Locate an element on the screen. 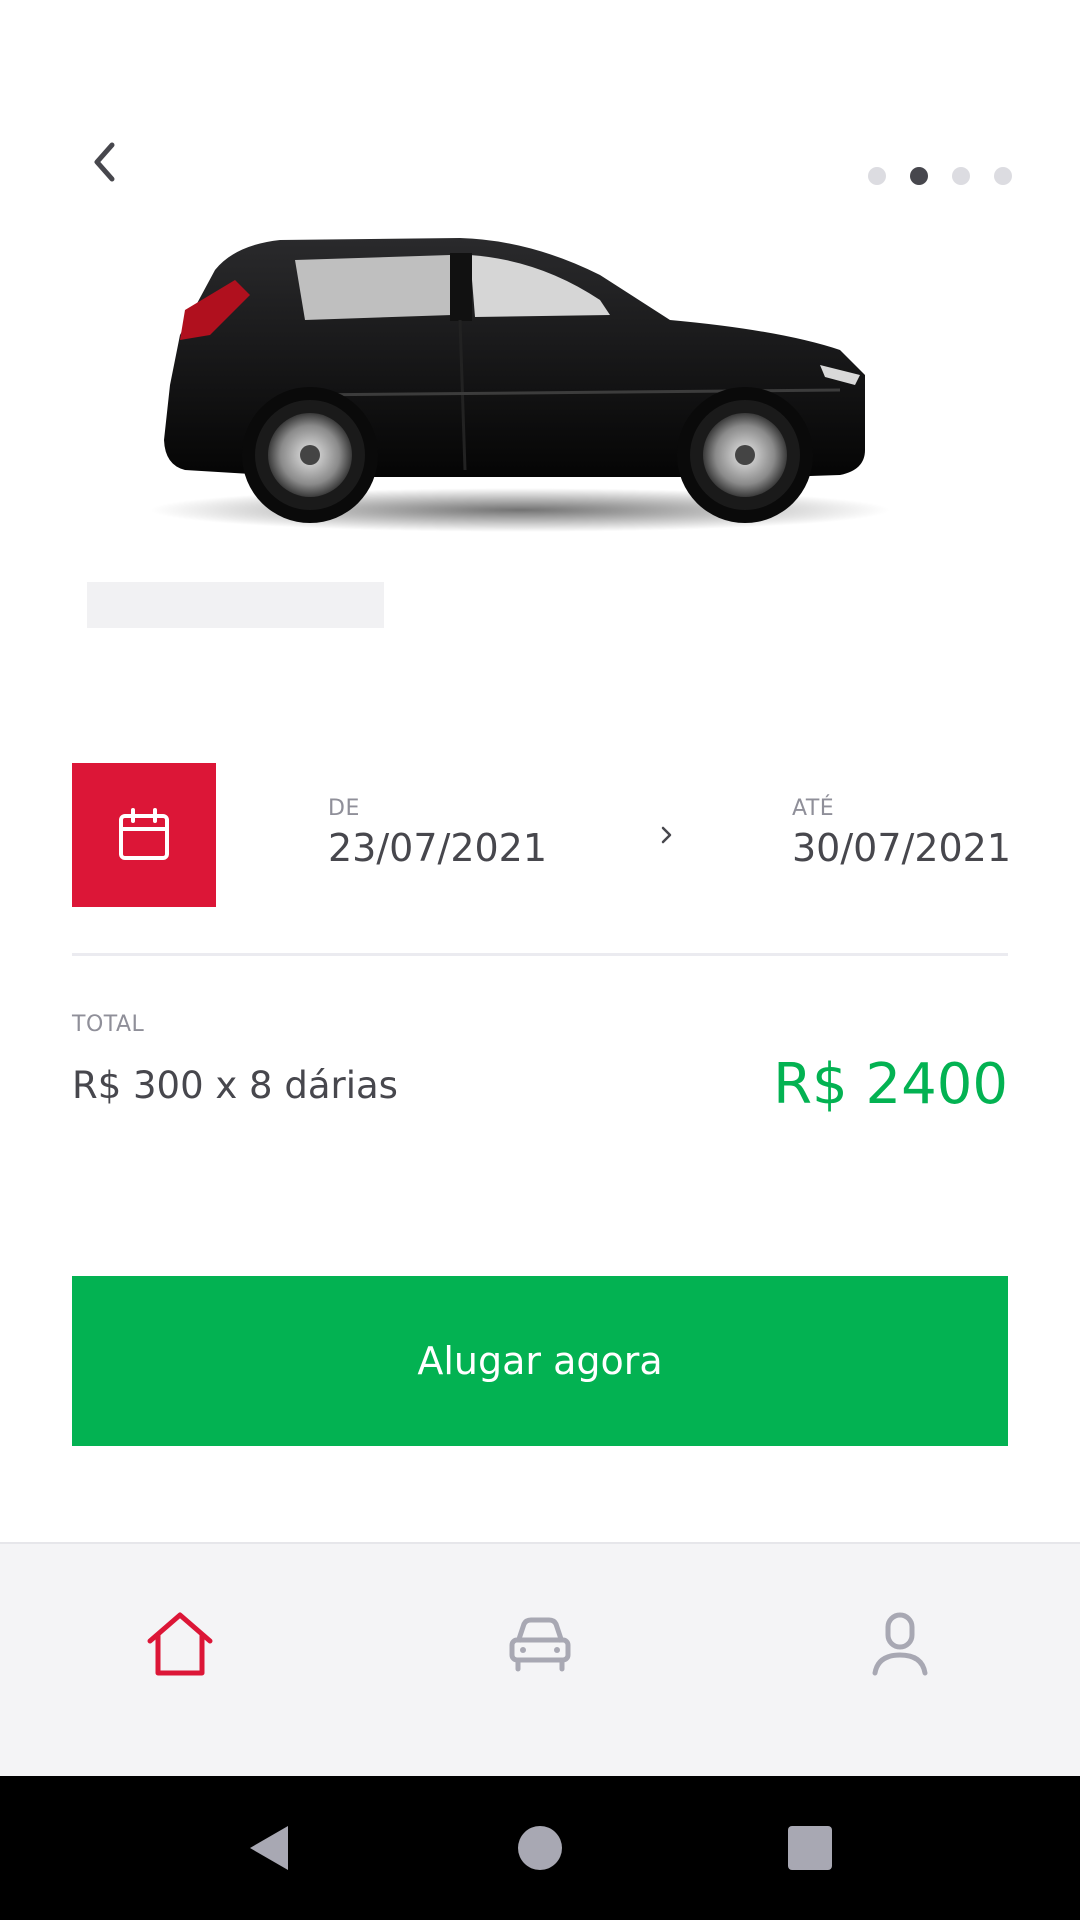  chevron-left-icon is located at coordinates (104, 162).